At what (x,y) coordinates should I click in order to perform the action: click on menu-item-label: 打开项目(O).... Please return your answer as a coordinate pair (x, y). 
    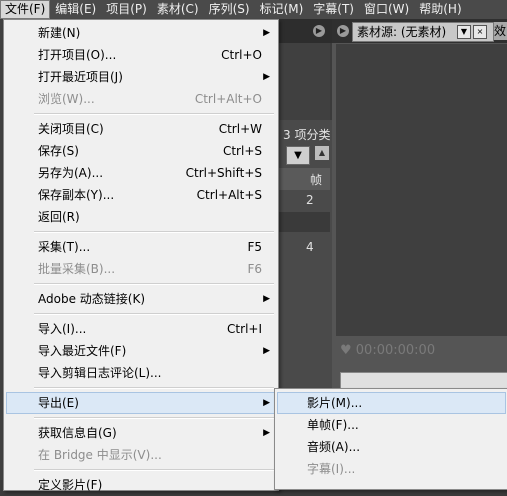
    Looking at the image, I should click on (77, 55).